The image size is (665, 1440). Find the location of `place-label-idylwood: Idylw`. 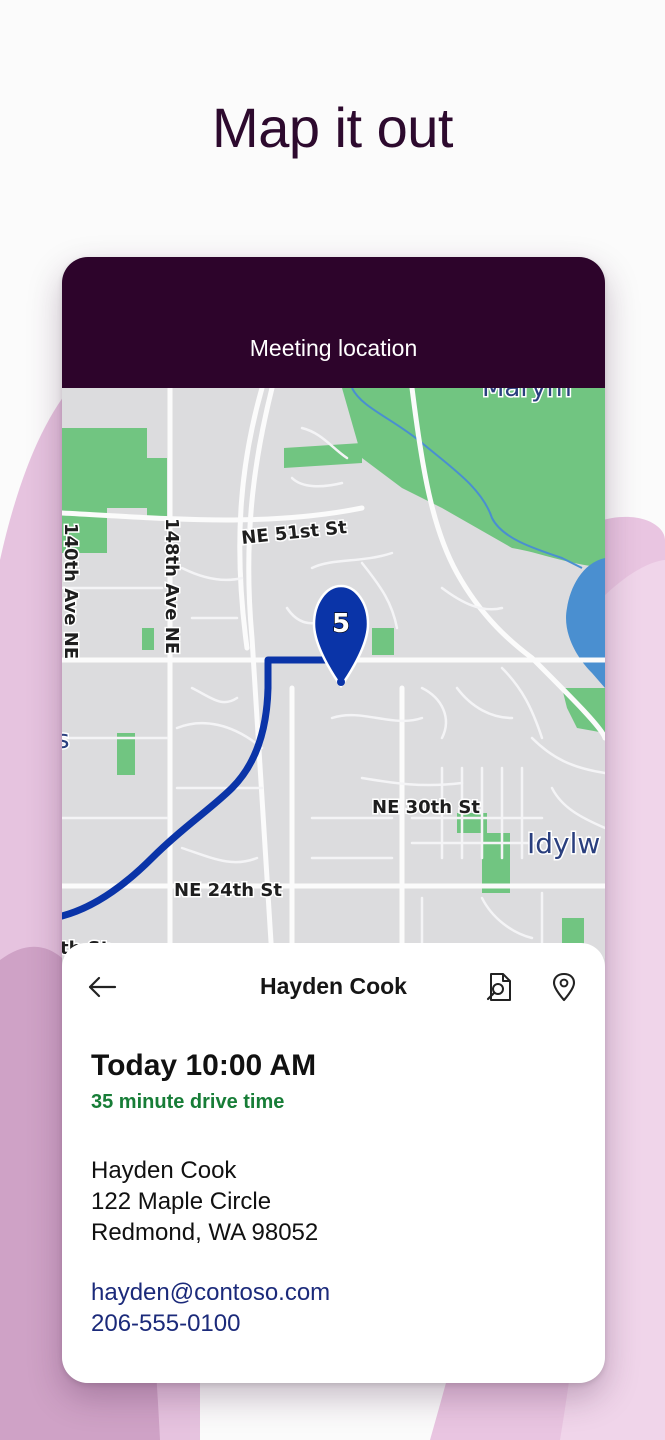

place-label-idylwood: Idylw is located at coordinates (563, 843).